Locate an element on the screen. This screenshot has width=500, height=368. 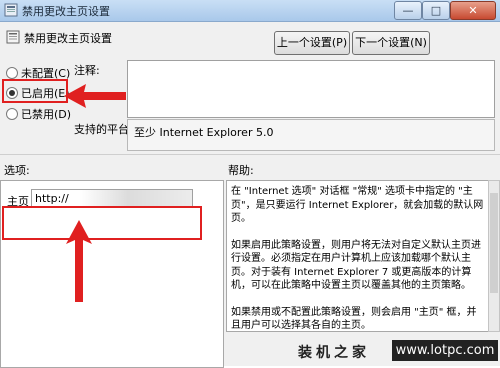
help-label: 帮助: is located at coordinates (241, 170).